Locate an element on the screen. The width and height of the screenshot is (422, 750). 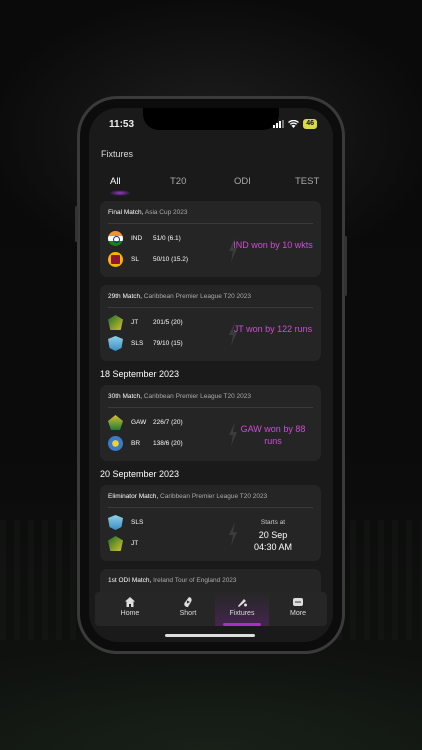
start-time: 04:30 AM is located at coordinates (273, 547).